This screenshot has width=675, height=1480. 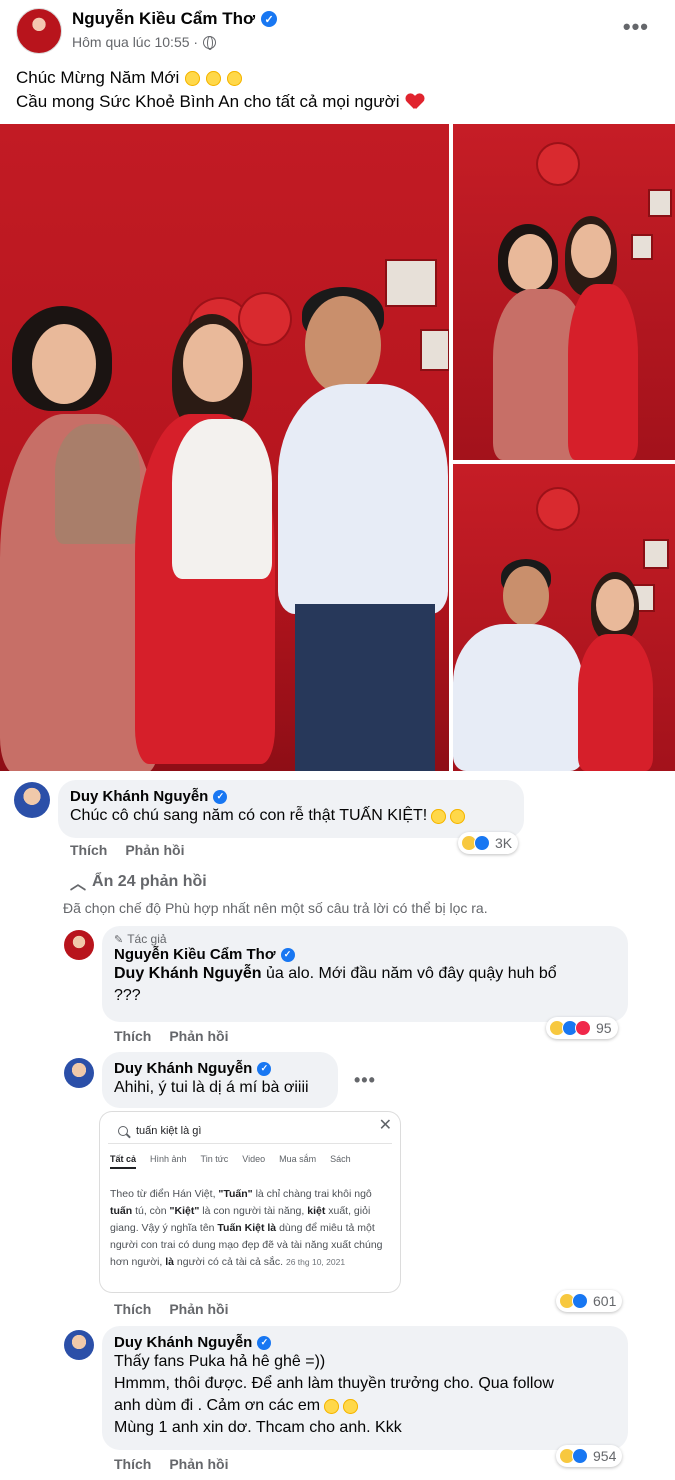 I want to click on post-meta: Hôm qua lúc 10:55 ·, so click(x=144, y=42).